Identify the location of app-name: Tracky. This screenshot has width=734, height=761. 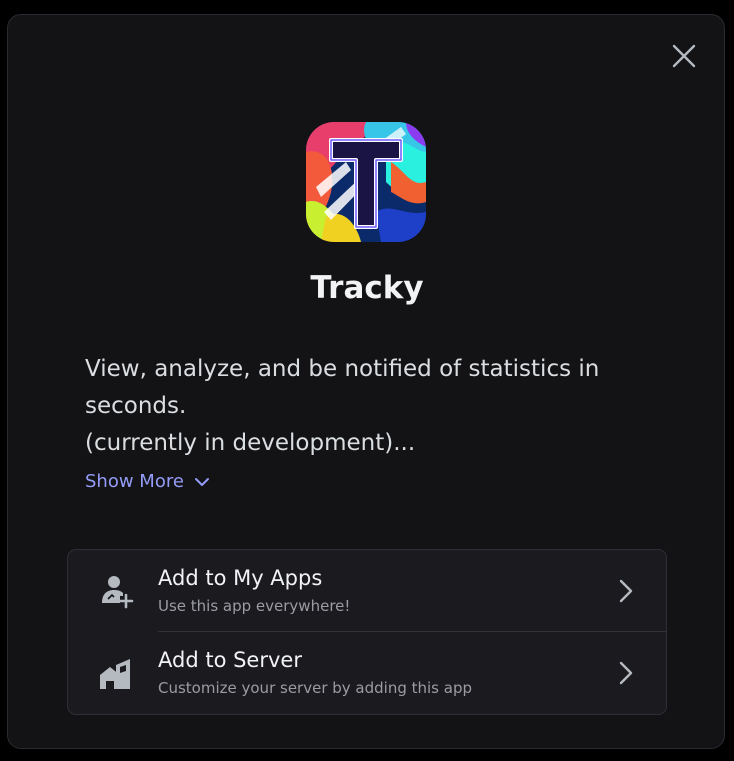
(367, 288).